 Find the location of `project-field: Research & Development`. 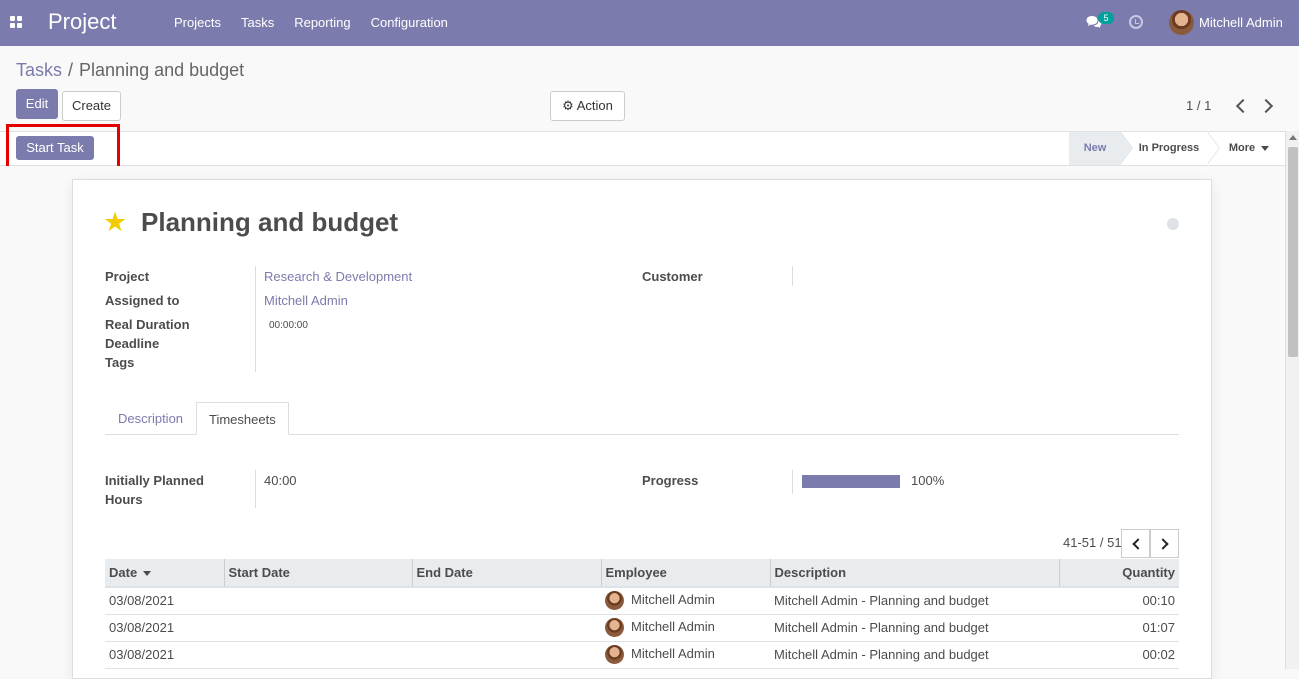

project-field: Research & Development is located at coordinates (338, 276).